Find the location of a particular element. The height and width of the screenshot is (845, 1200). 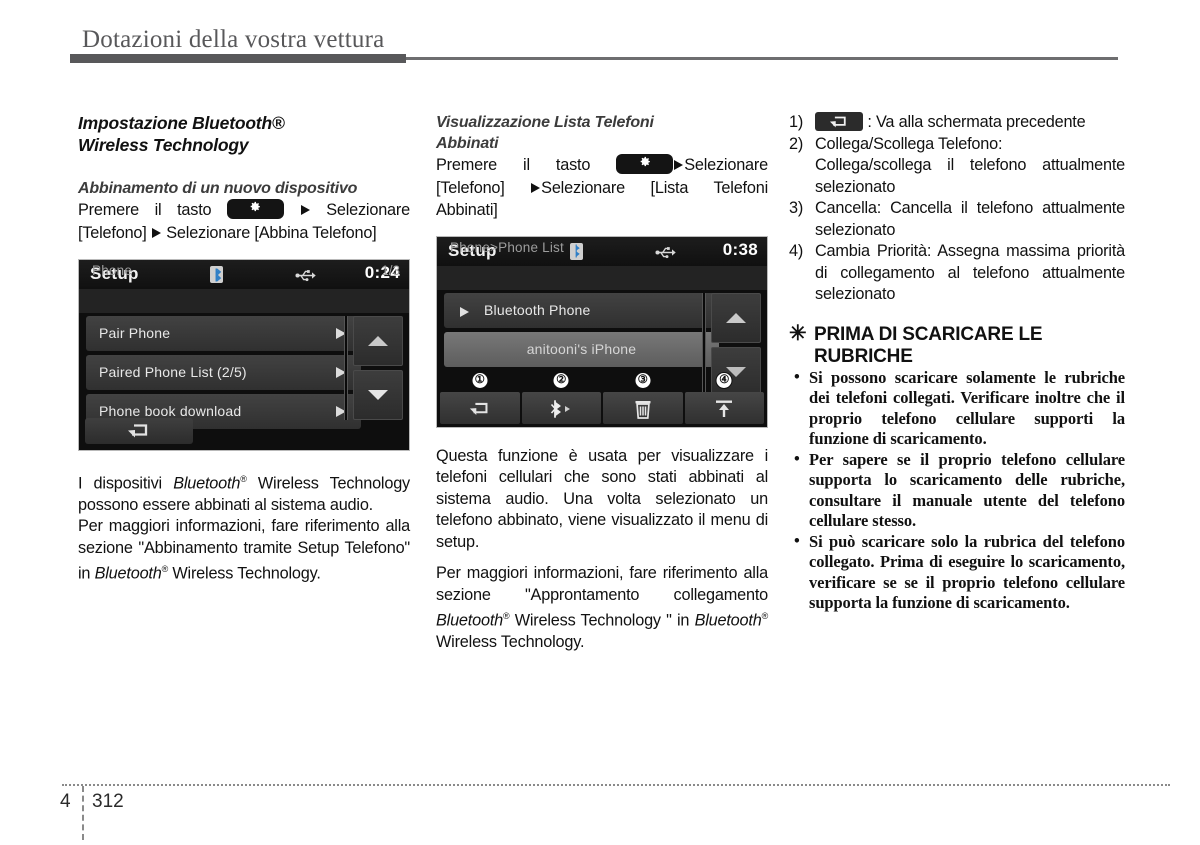

menu-row-paired-phone-list: Paired Phone List (2/5) is located at coordinates (223, 372).